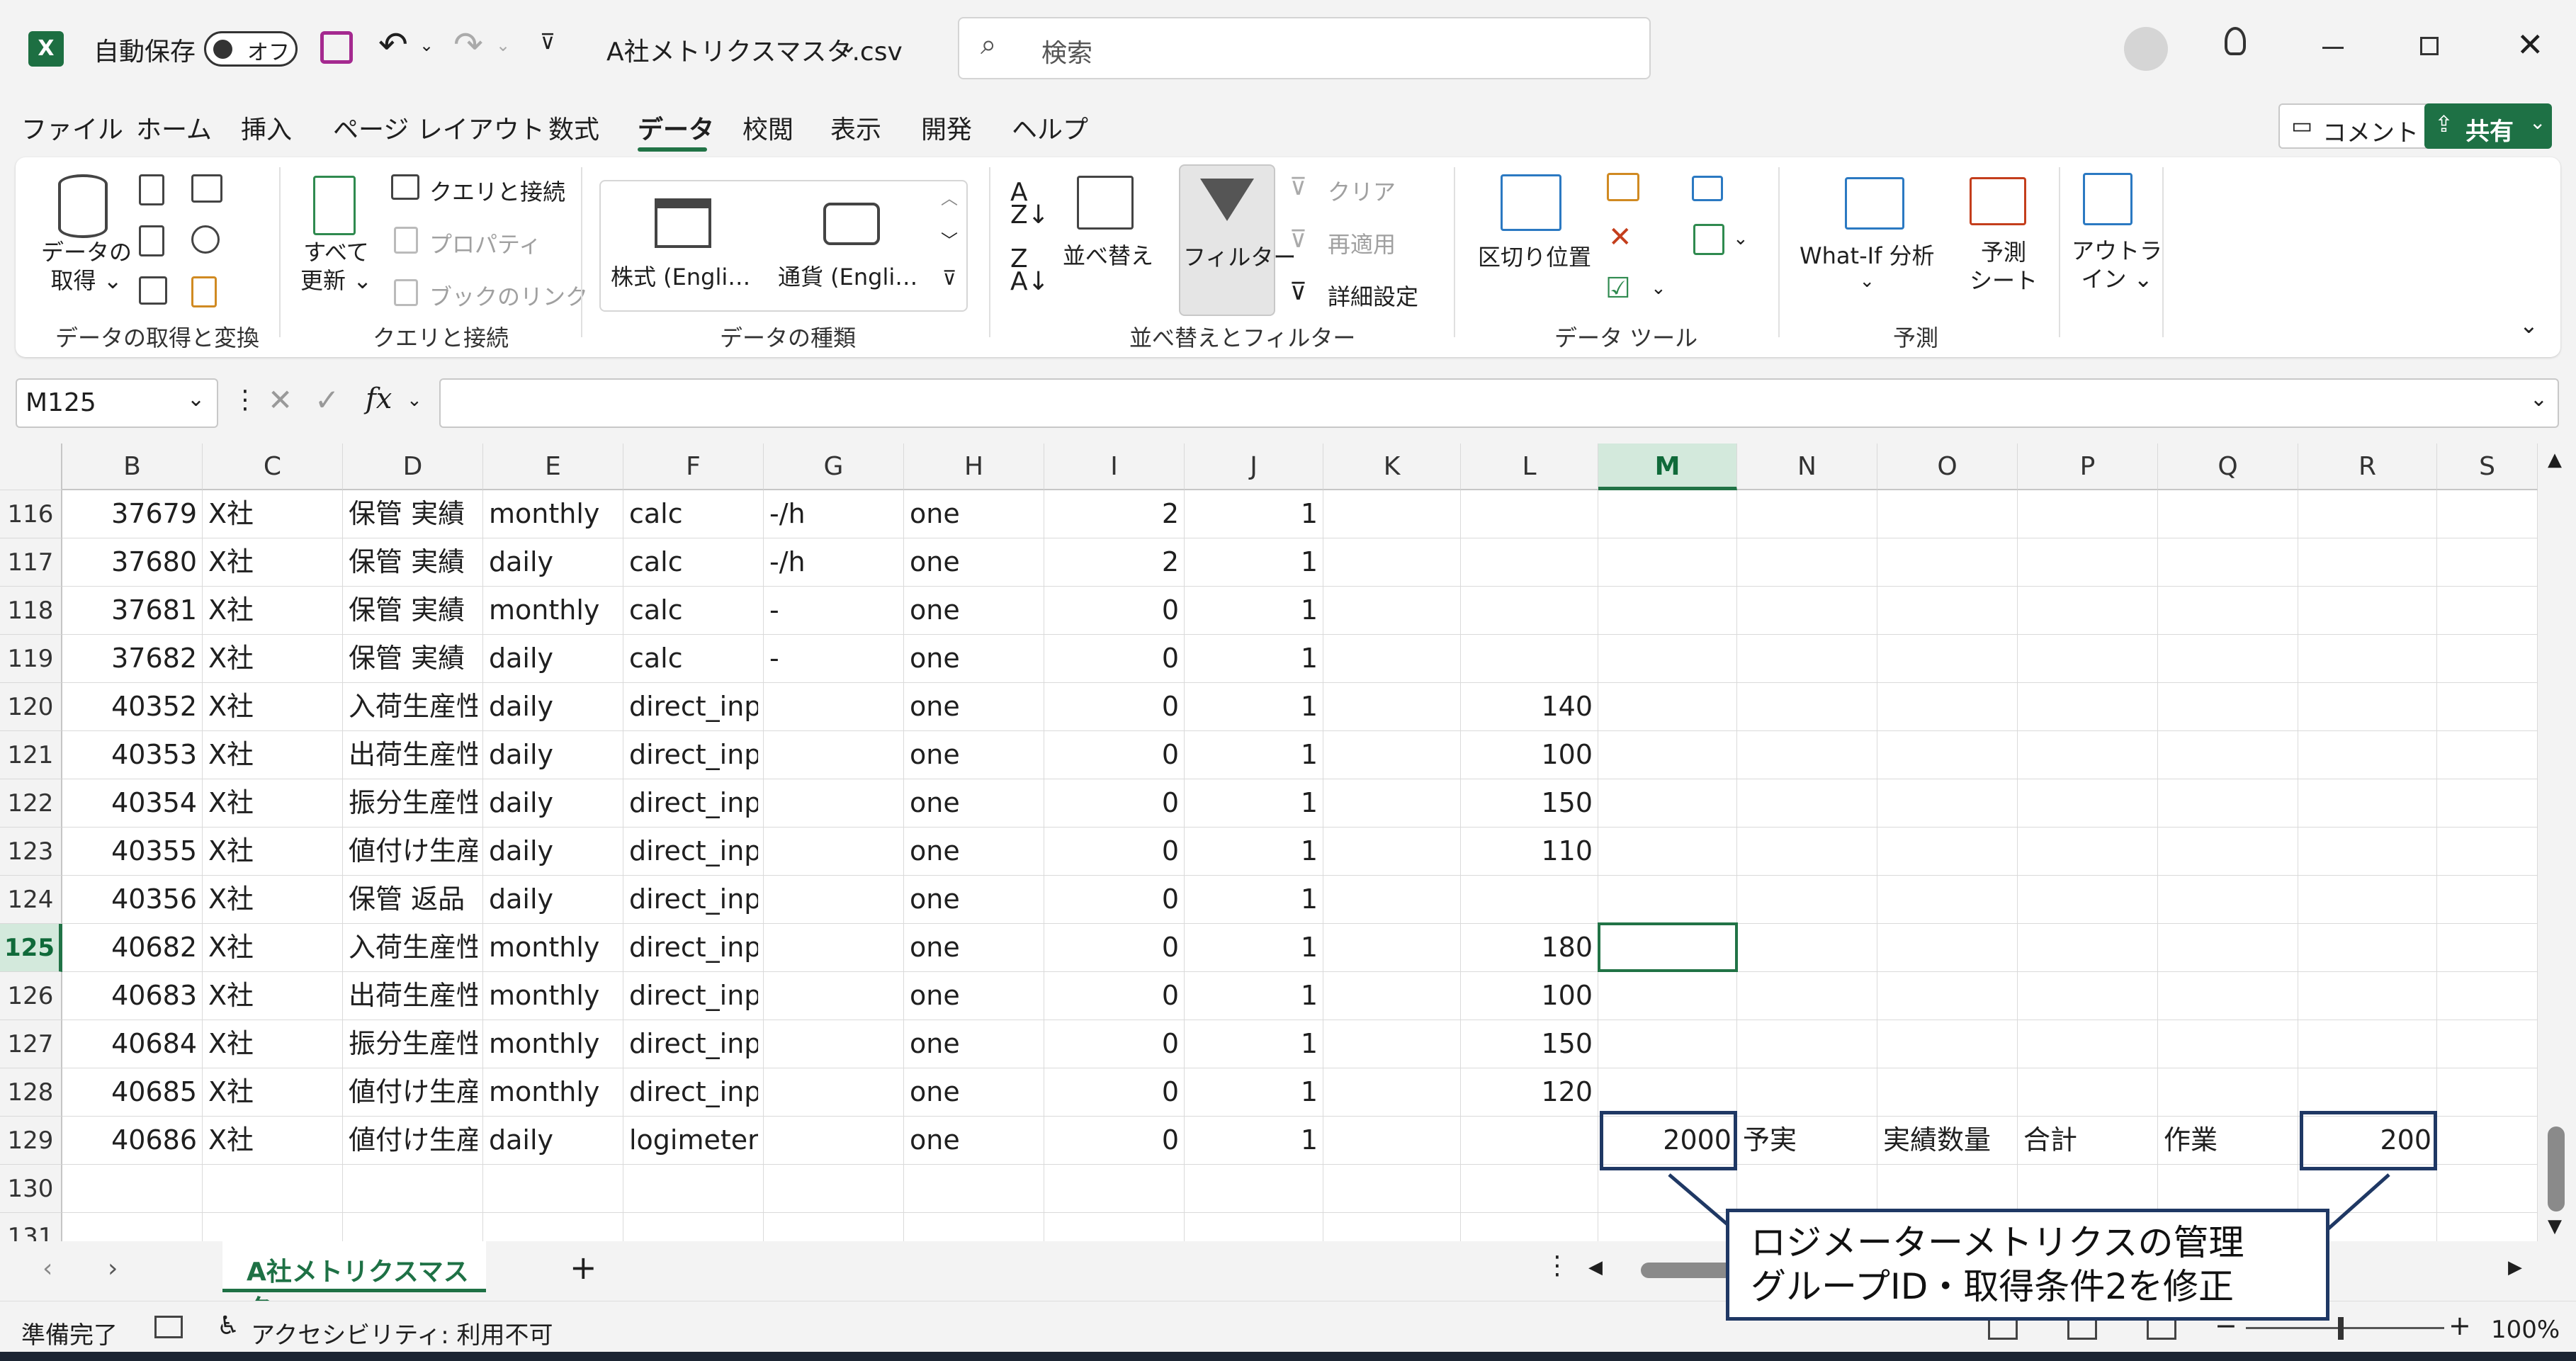  What do you see at coordinates (272, 610) in the screenshot?
I see `cell-c118: X社` at bounding box center [272, 610].